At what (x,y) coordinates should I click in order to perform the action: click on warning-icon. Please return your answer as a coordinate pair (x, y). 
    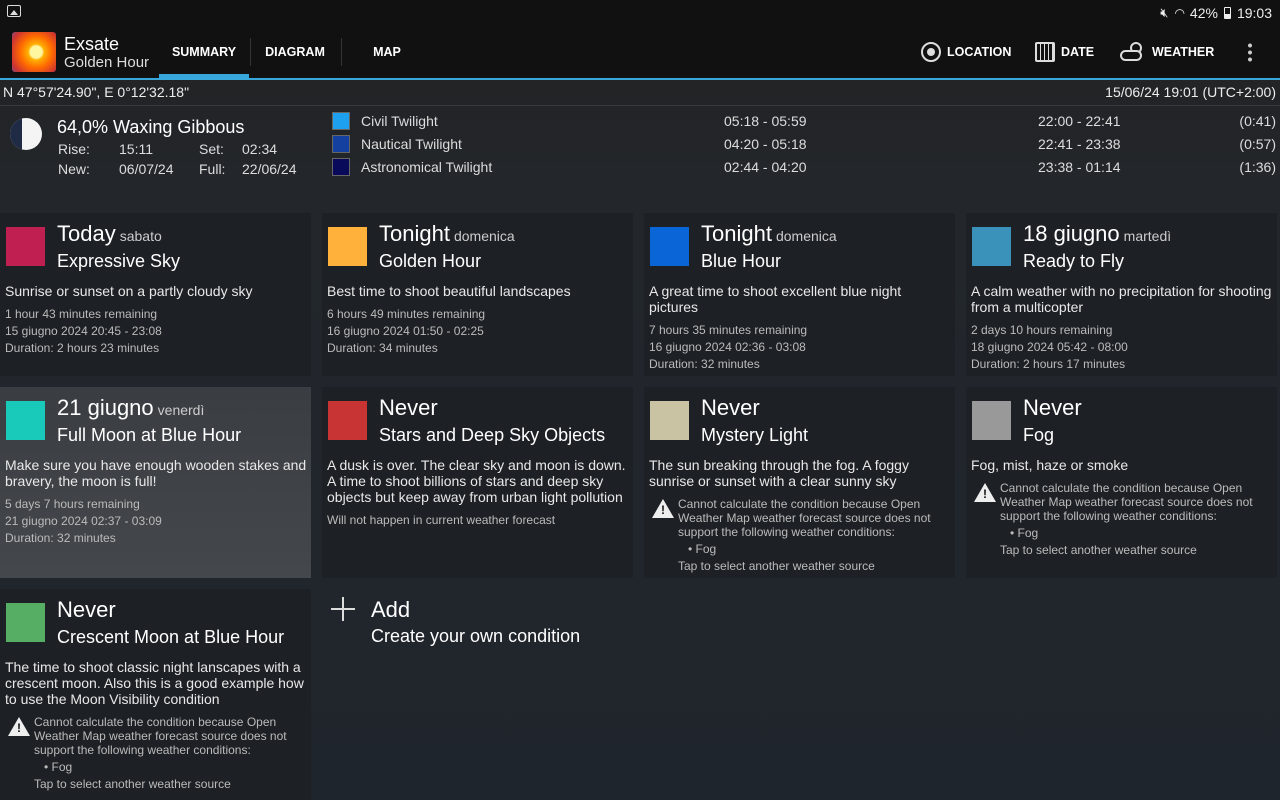
    Looking at the image, I should click on (19, 726).